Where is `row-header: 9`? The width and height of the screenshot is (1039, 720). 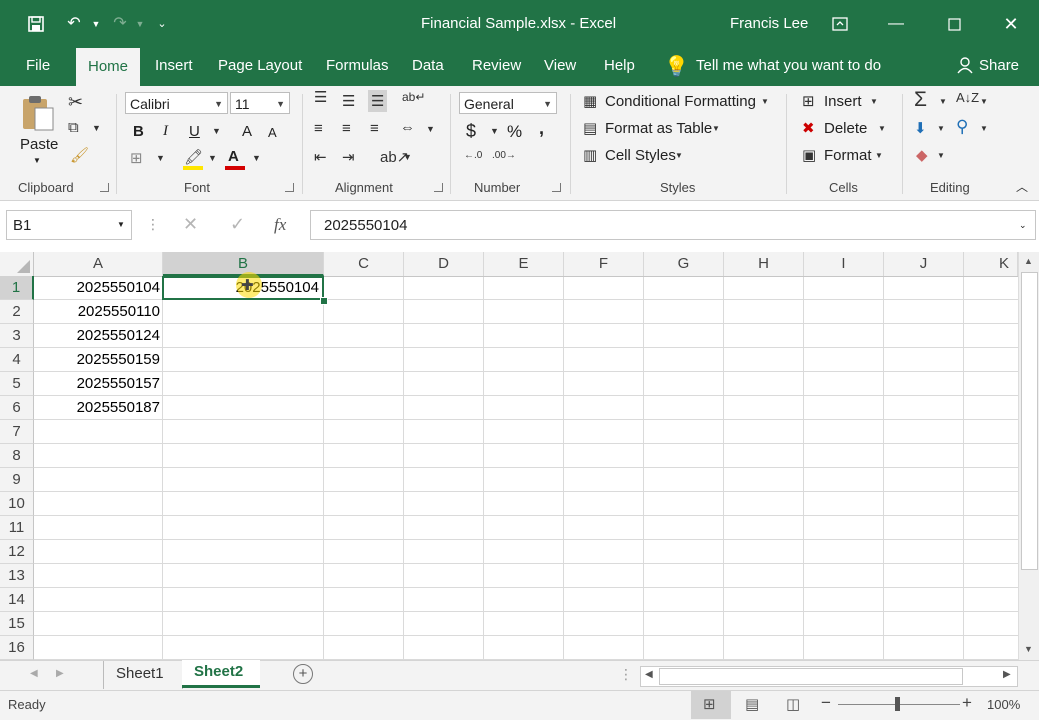
row-header: 9 is located at coordinates (17, 480).